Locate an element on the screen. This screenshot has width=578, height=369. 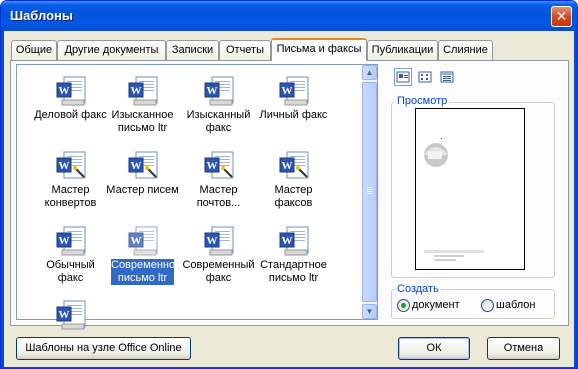
arrow-down-icon: ▼ is located at coordinates (369, 311).